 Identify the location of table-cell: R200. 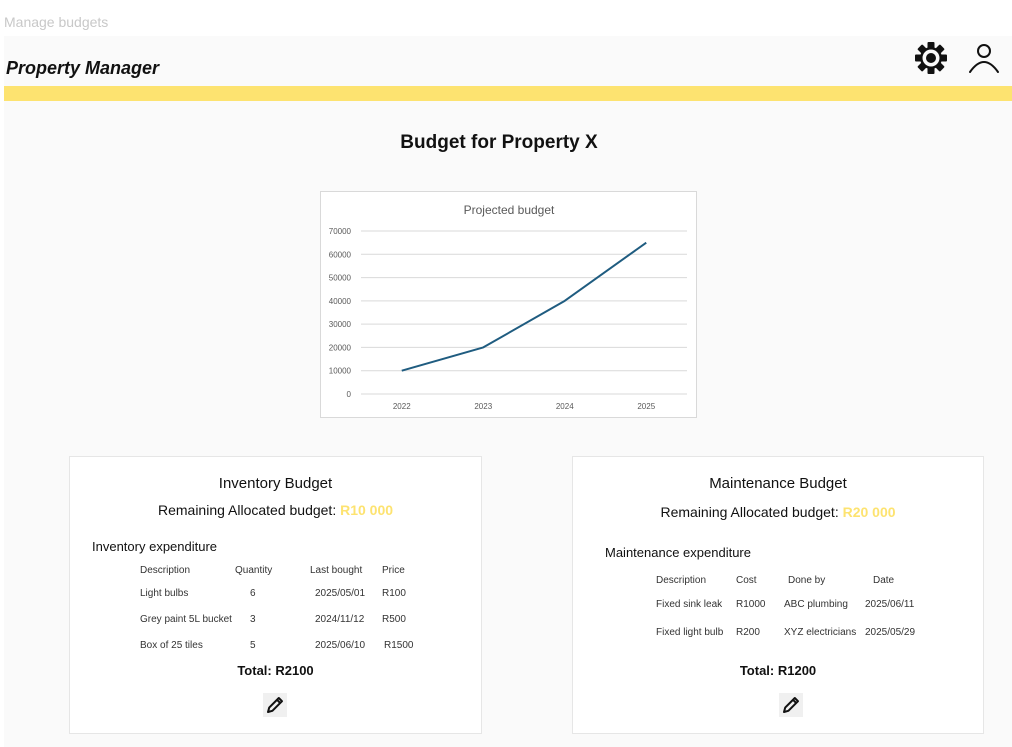
(748, 632).